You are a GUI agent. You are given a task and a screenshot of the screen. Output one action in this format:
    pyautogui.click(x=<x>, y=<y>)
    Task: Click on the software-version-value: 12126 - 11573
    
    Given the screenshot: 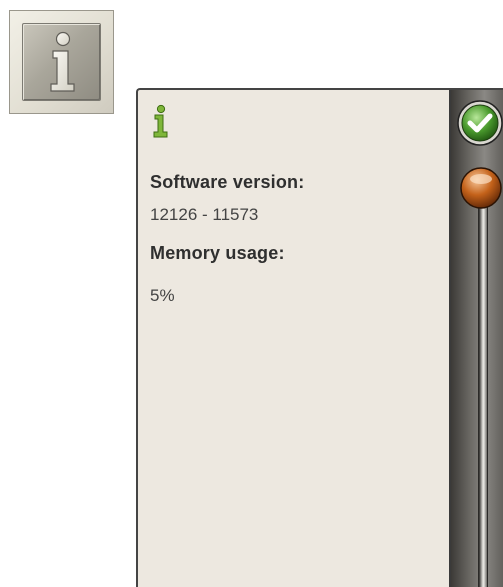 What is the action you would take?
    pyautogui.click(x=204, y=214)
    